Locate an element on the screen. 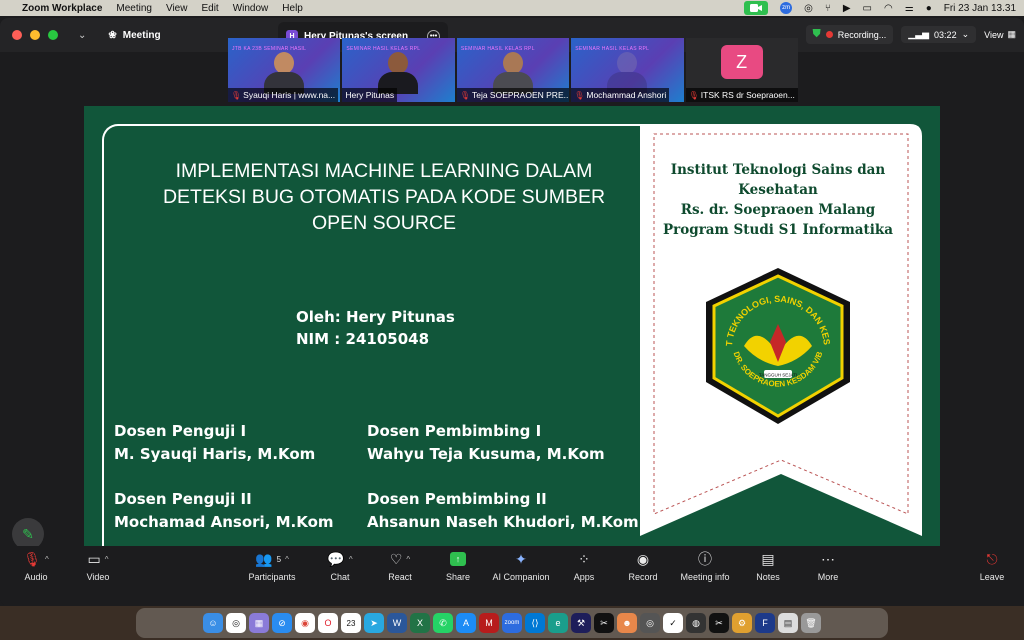  vscode-icon: ⟨⟩ is located at coordinates (535, 623).